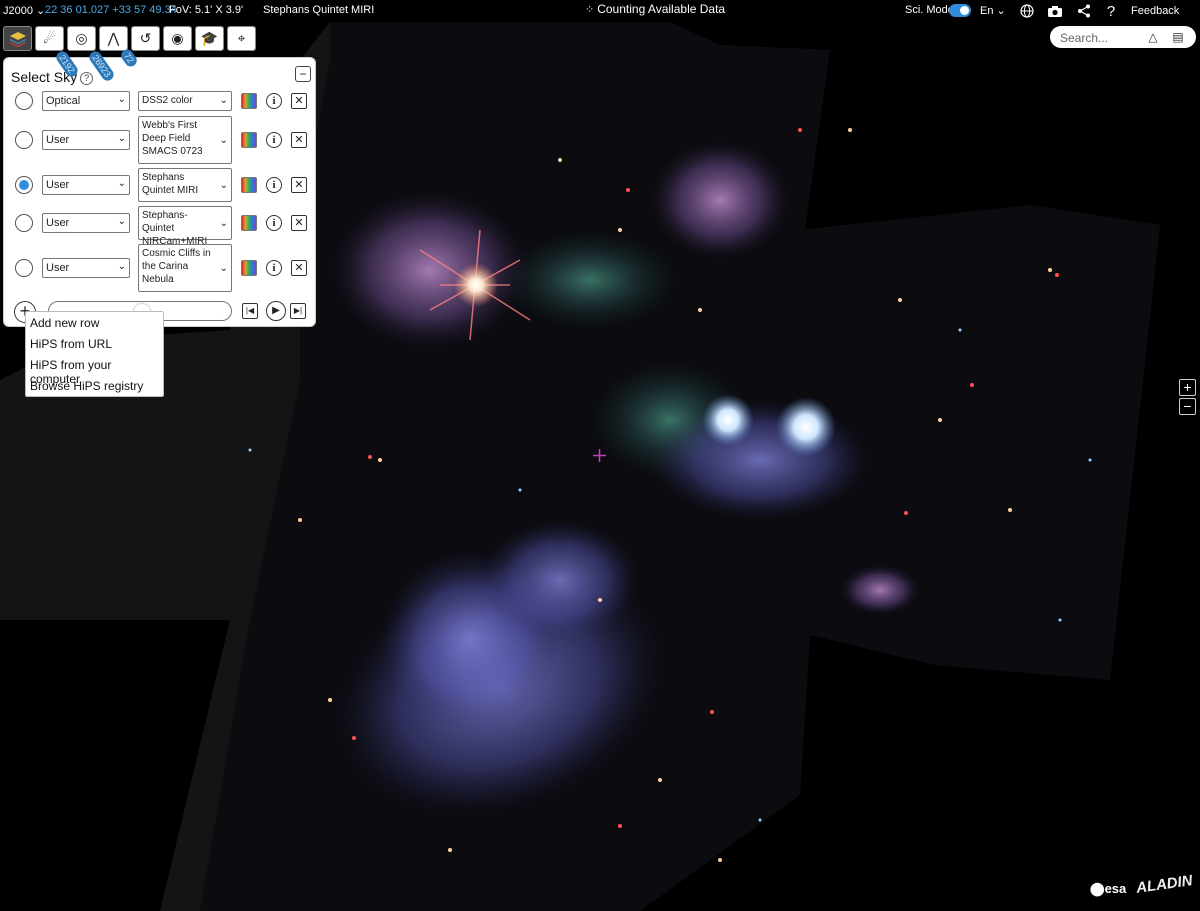  What do you see at coordinates (111, 10) in the screenshot?
I see `coordinates-readout: 22 36 01.027 +33 57 49.34` at bounding box center [111, 10].